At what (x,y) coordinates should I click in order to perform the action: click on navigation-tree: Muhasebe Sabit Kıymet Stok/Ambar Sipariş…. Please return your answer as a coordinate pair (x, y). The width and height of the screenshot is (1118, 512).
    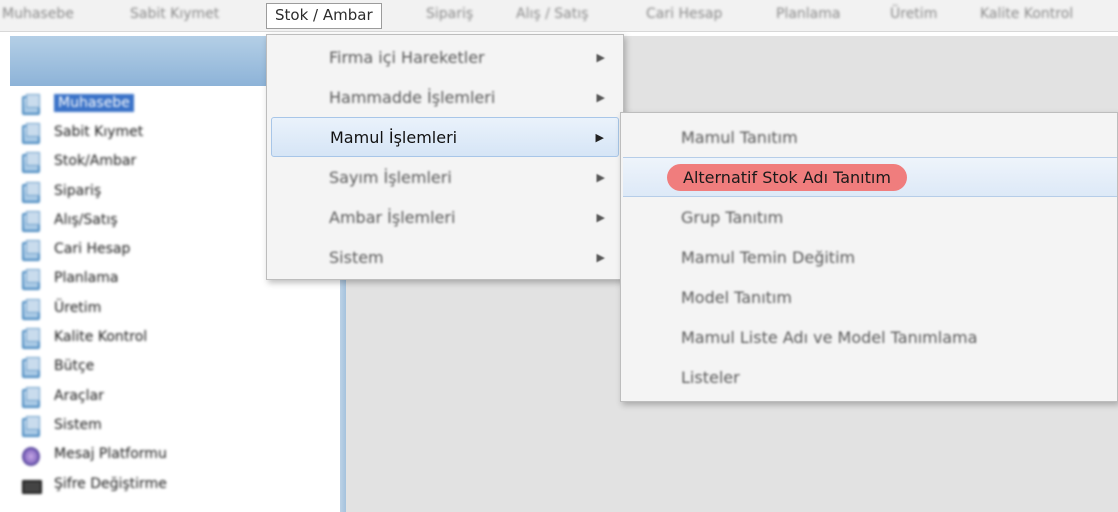
    Looking at the image, I should click on (93, 293).